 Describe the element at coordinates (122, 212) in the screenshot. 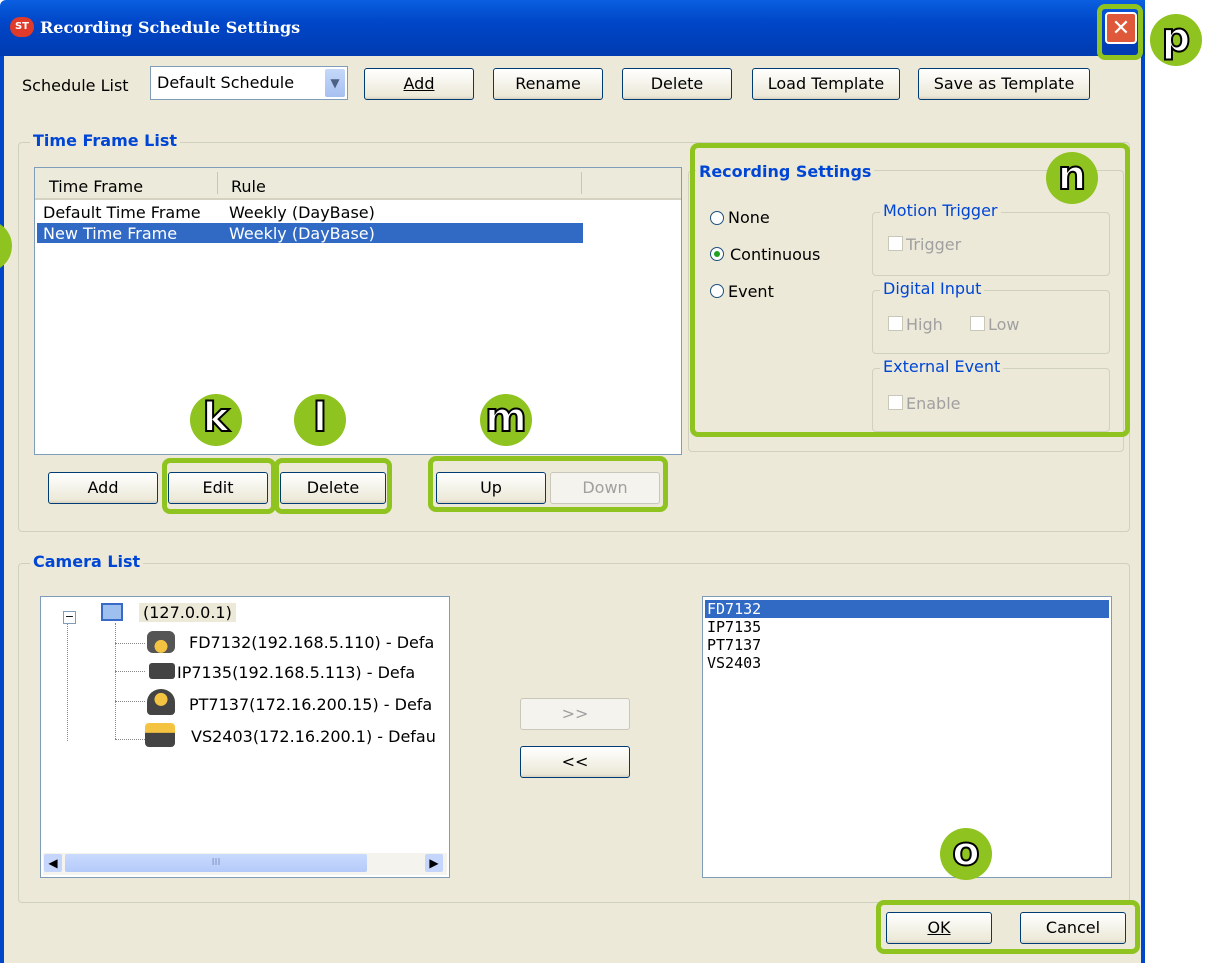

I see `time-frame-name: Default Time Frame` at that location.